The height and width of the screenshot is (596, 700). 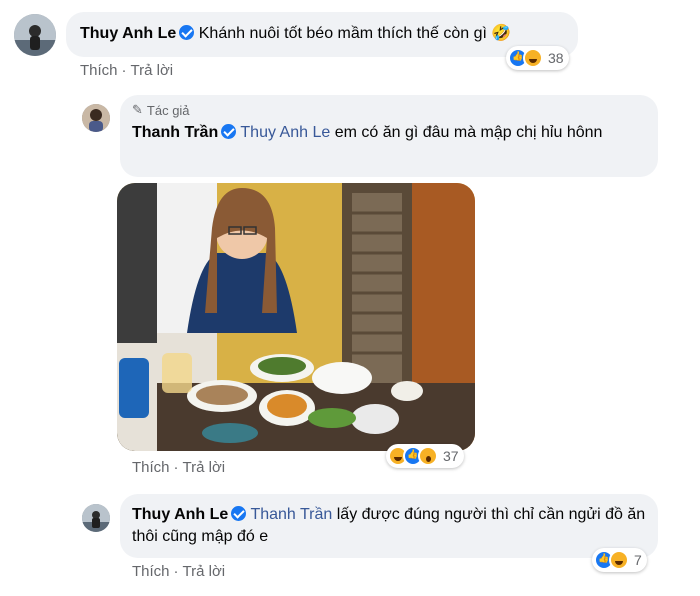 I want to click on wow-reaction-icon, so click(x=428, y=456).